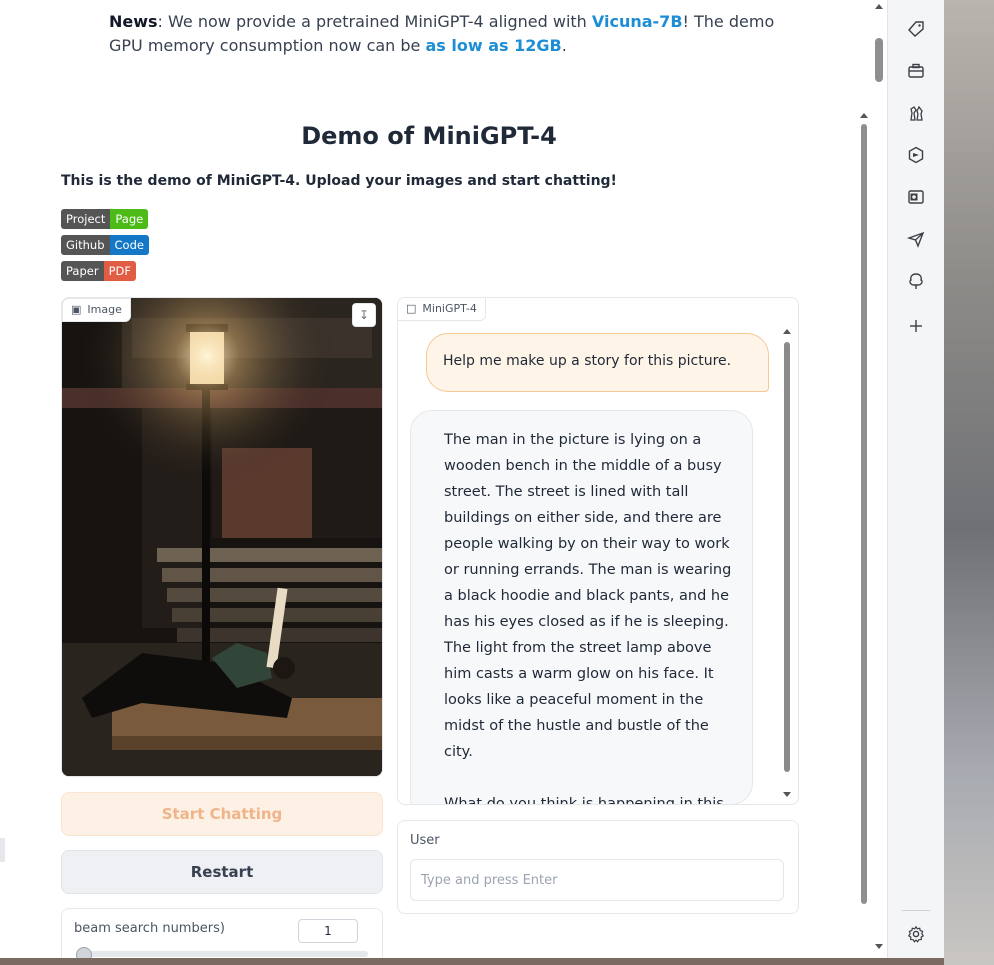  What do you see at coordinates (129, 245) in the screenshot?
I see `badge-right: Code` at bounding box center [129, 245].